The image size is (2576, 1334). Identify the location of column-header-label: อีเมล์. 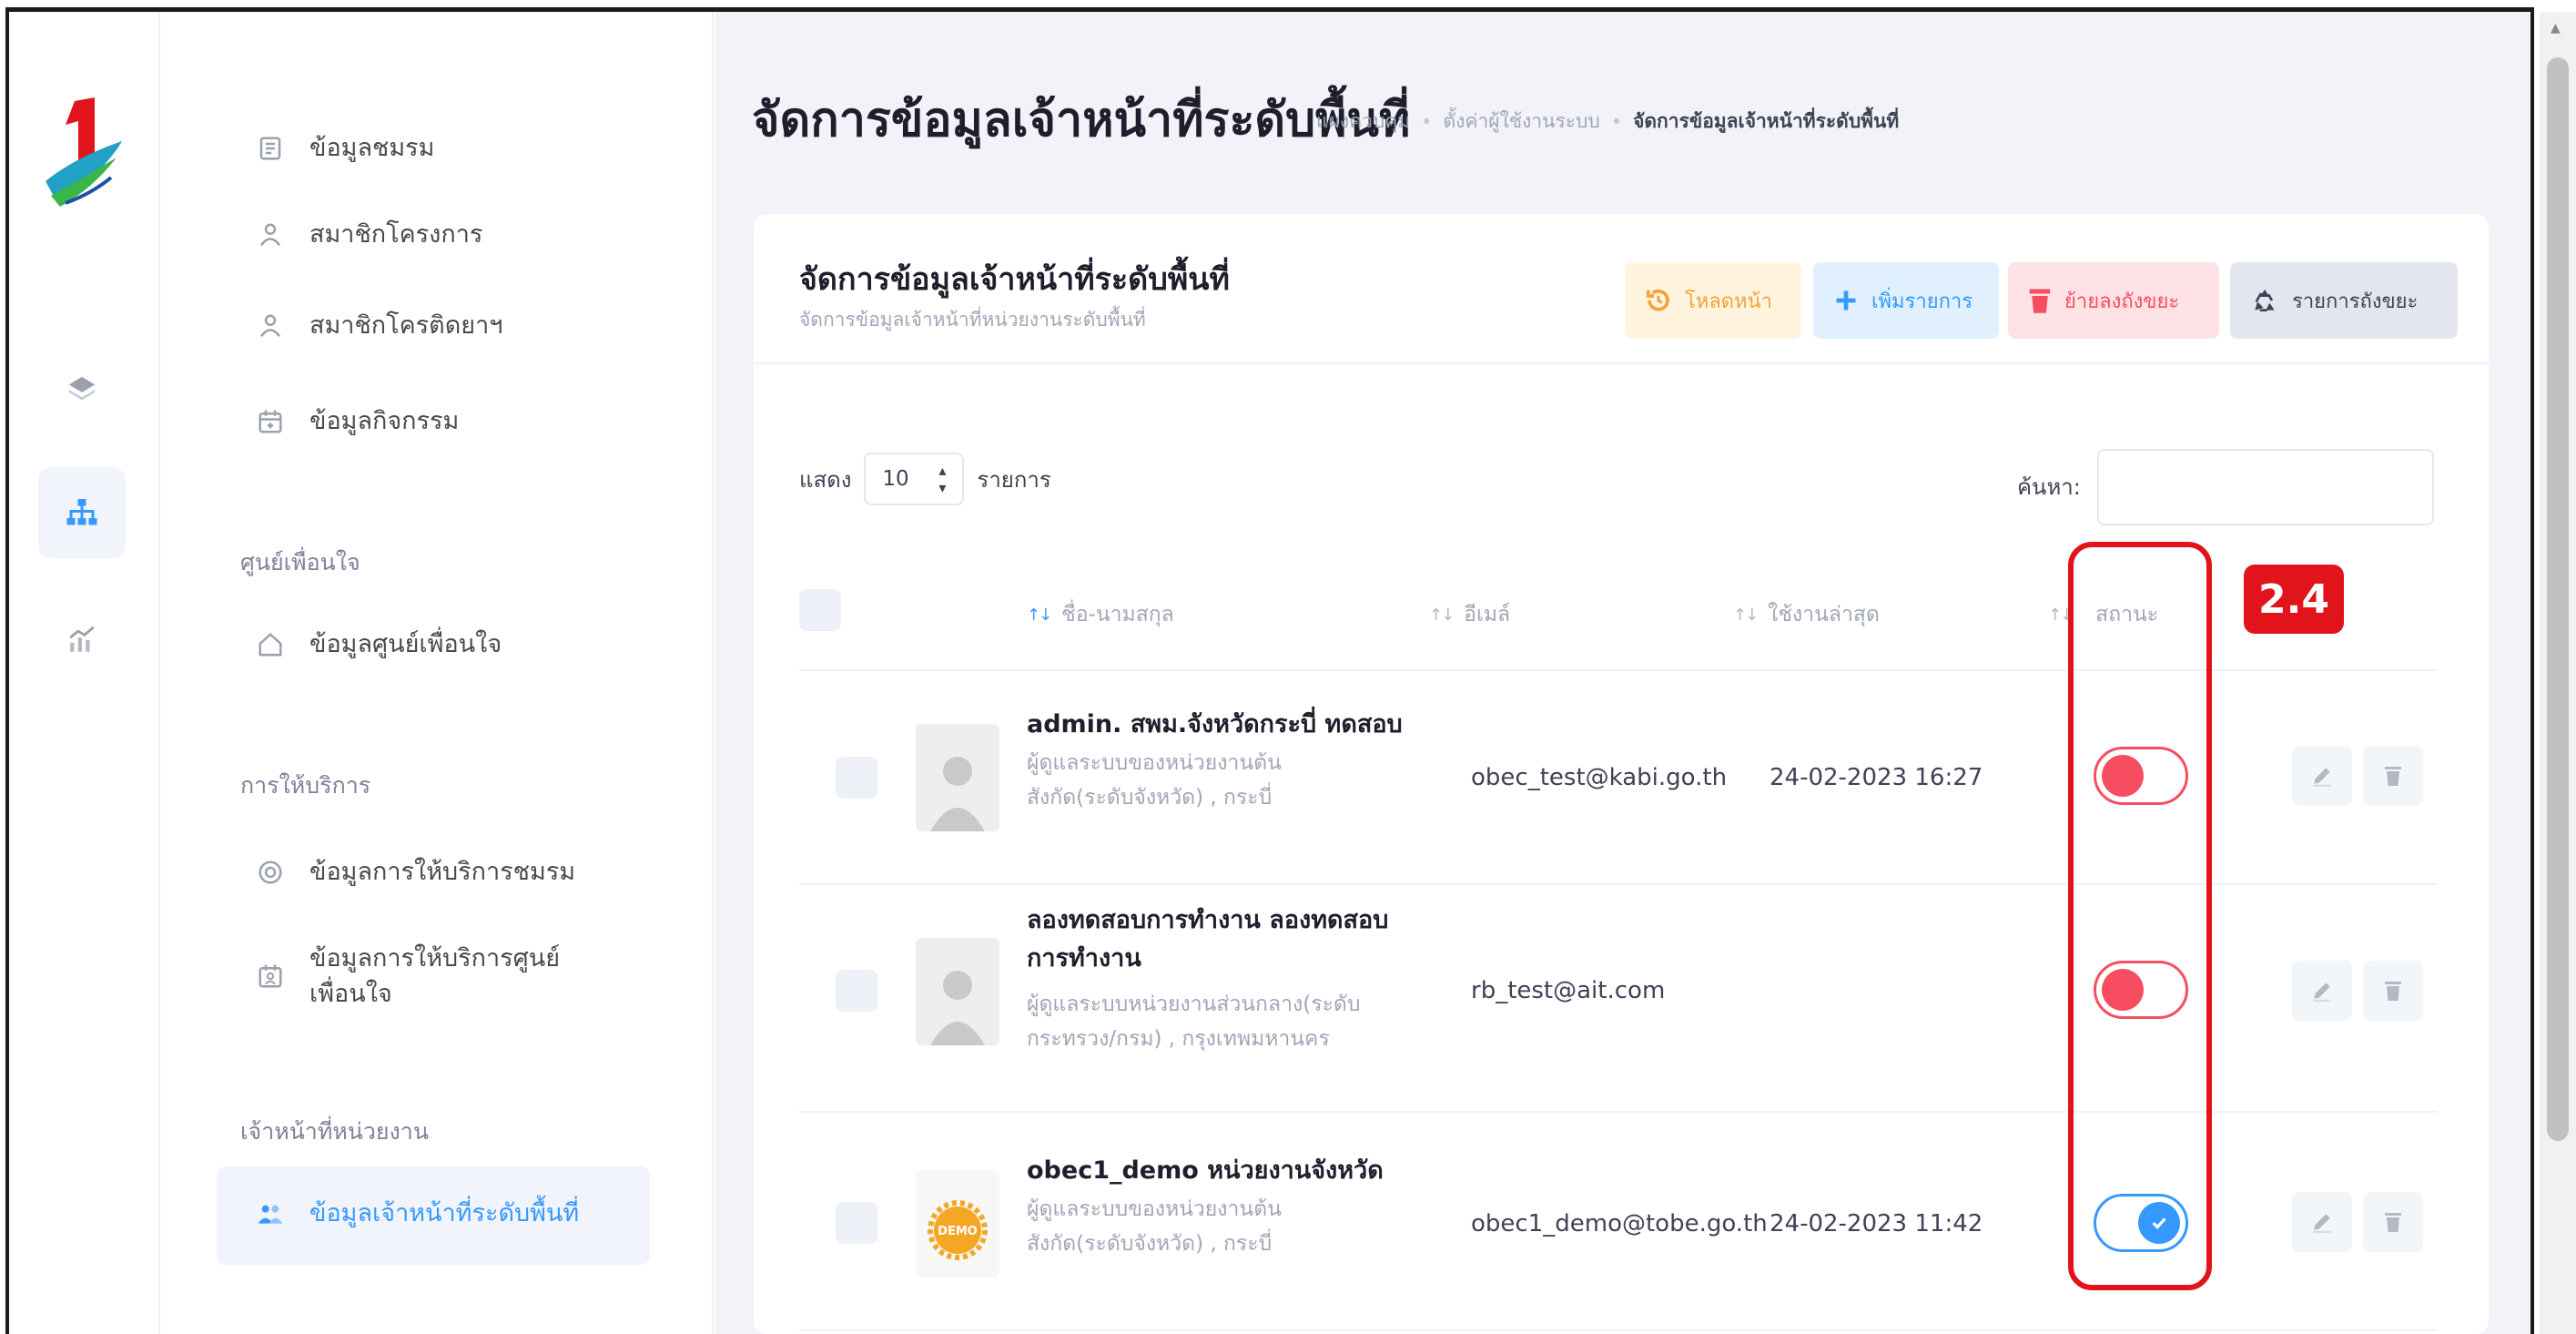
(1487, 614).